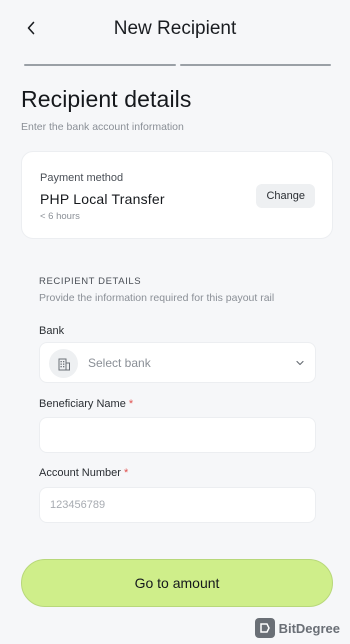 The image size is (350, 644). I want to click on top-bar: New Recipient, so click(175, 29).